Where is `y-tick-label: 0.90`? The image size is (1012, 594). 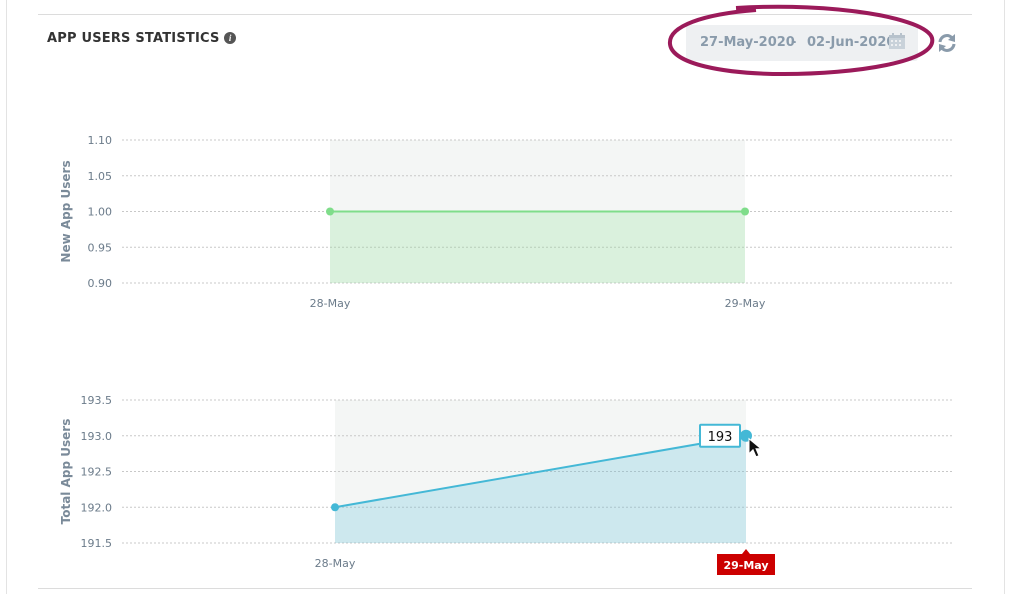
y-tick-label: 0.90 is located at coordinates (100, 283).